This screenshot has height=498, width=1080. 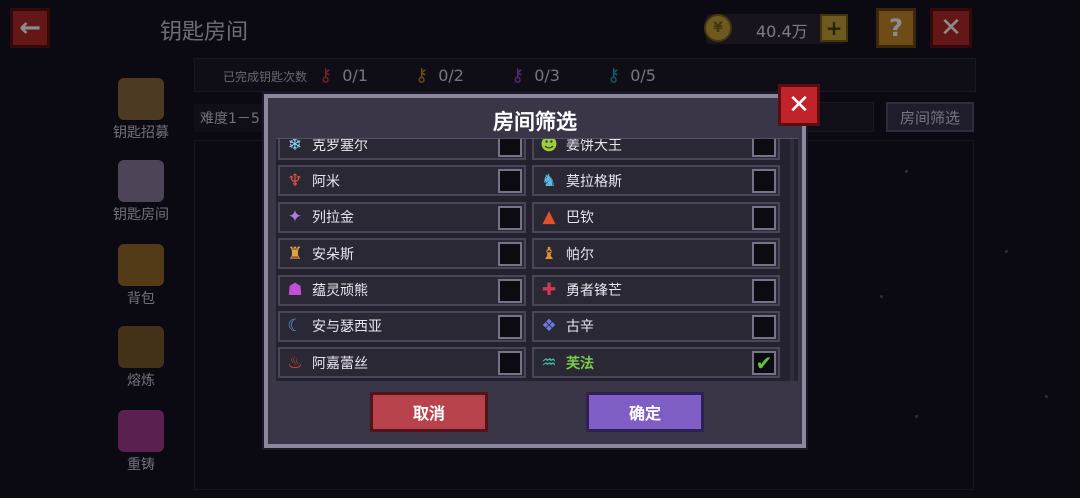 I want to click on dialog-close-button: ✕, so click(x=799, y=105).